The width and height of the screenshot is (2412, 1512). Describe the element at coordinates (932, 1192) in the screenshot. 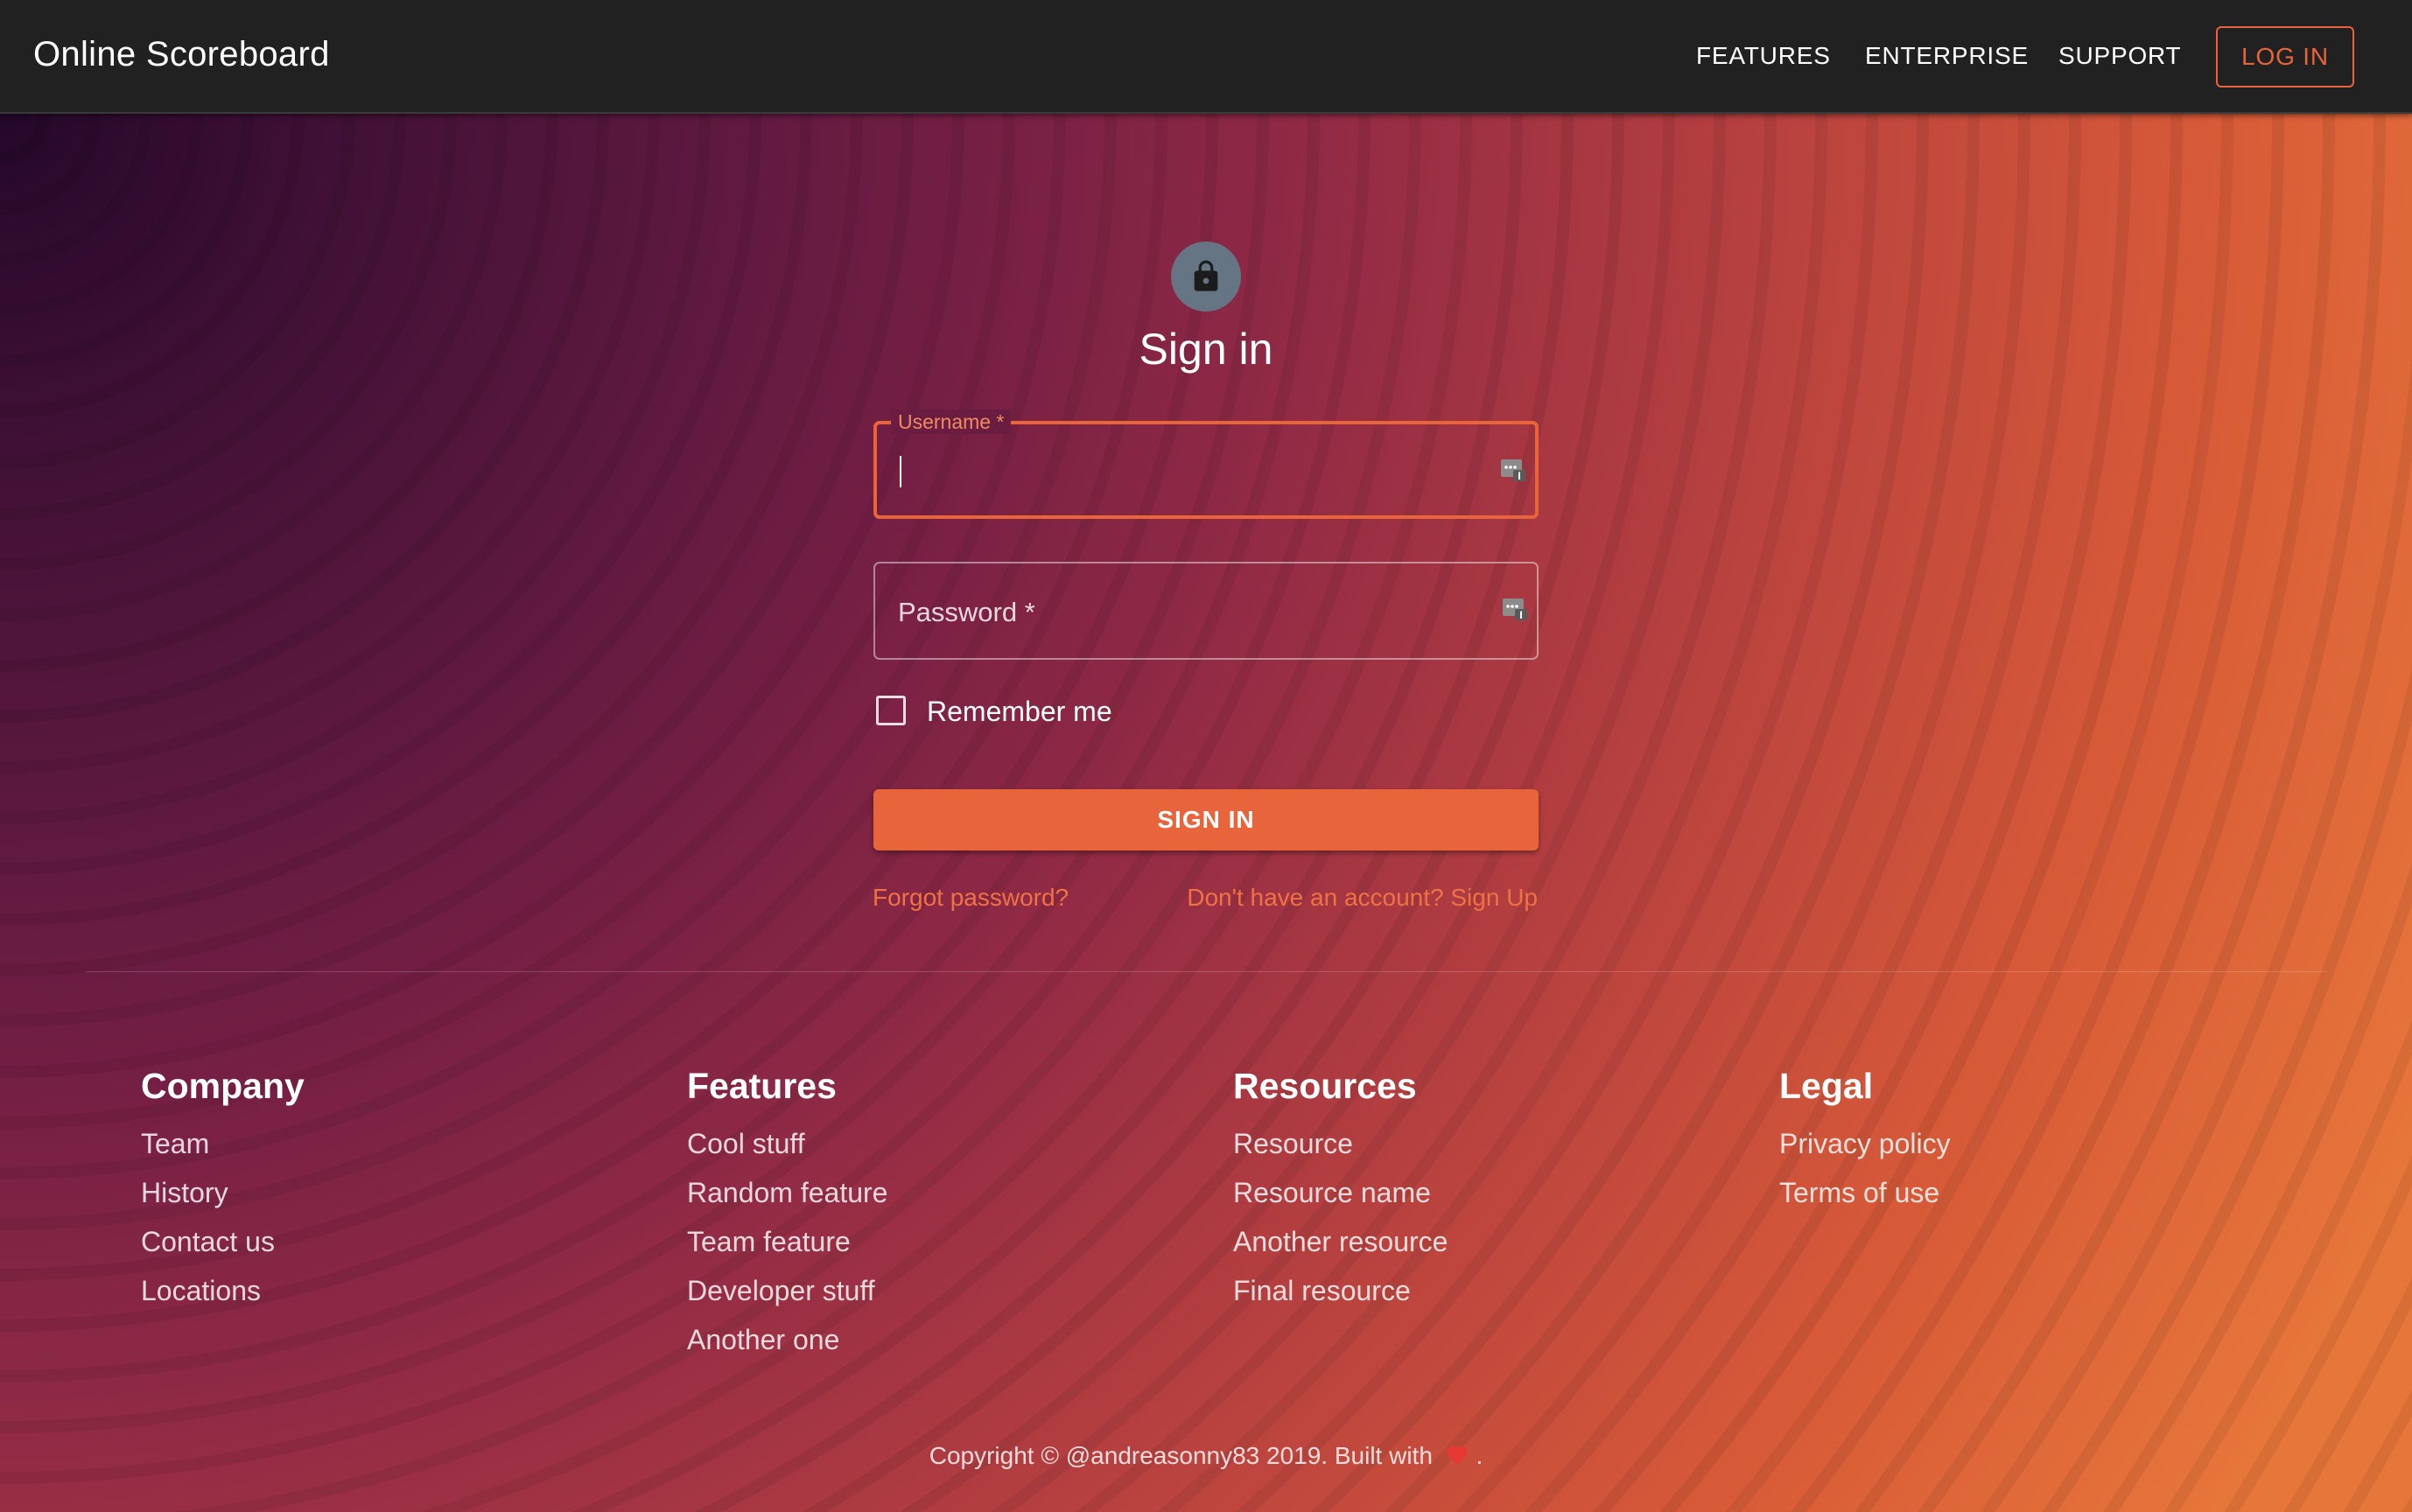

I see `footer-link: Random feature` at that location.